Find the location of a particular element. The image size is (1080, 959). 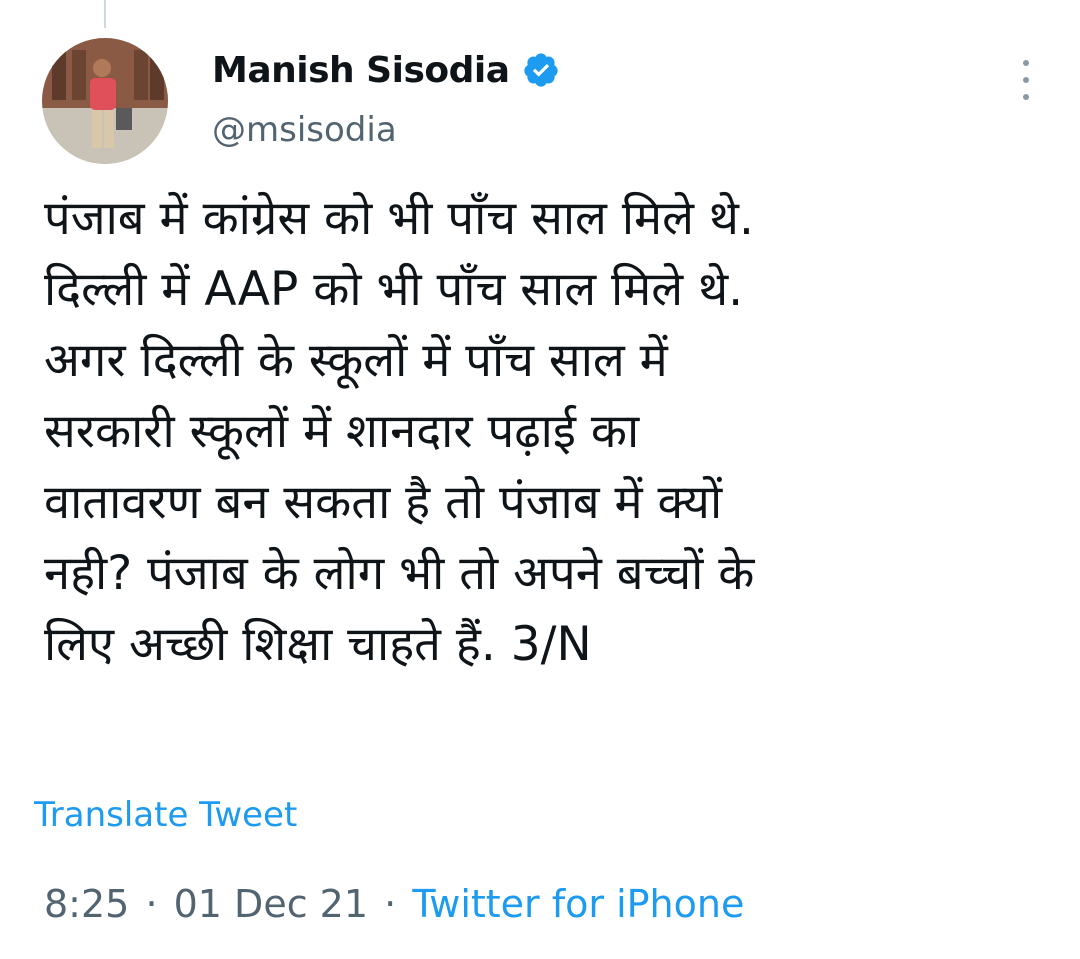

tweet-text-line: सरकारी स्कूलों में शानदार पढ़ाई का is located at coordinates (342, 431).